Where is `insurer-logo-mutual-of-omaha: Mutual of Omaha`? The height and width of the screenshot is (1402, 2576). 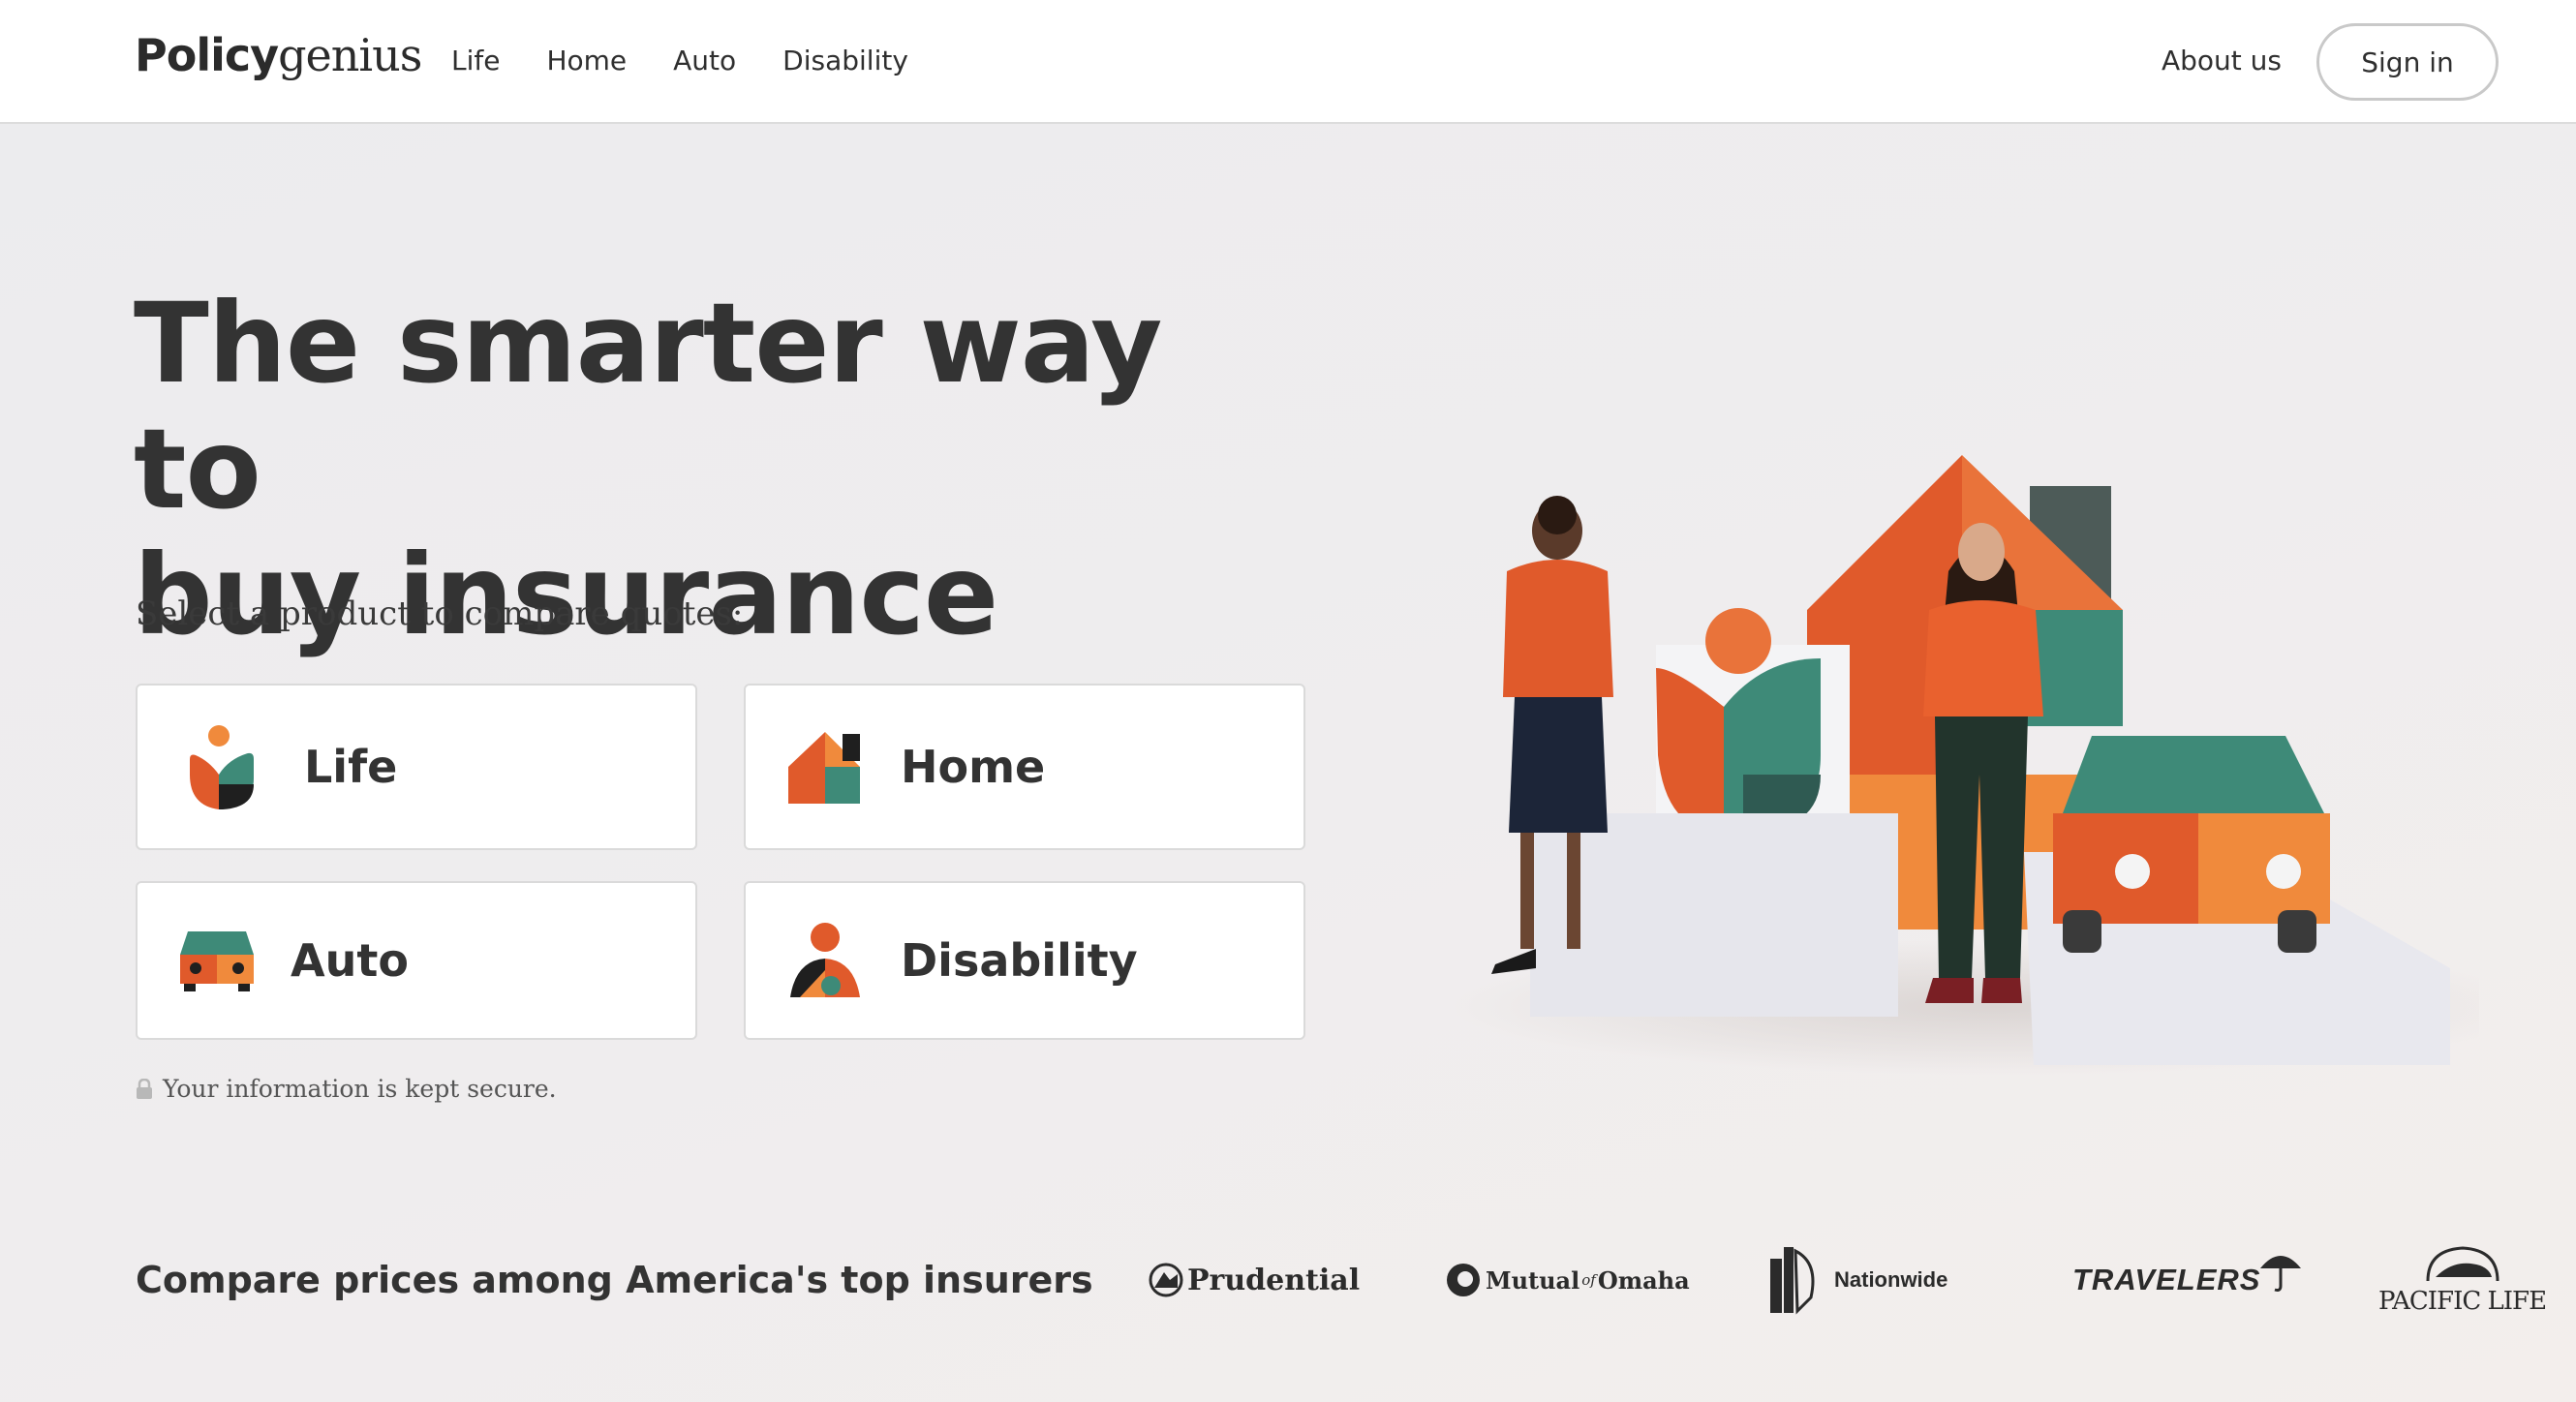 insurer-logo-mutual-of-omaha: Mutual of Omaha is located at coordinates (1567, 1280).